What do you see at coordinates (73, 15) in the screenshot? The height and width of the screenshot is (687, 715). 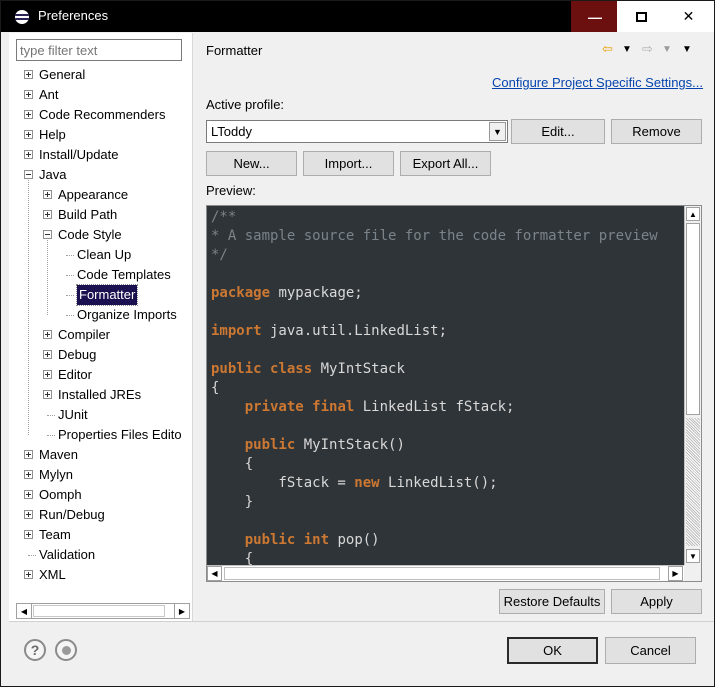 I see `window-title: Preferences` at bounding box center [73, 15].